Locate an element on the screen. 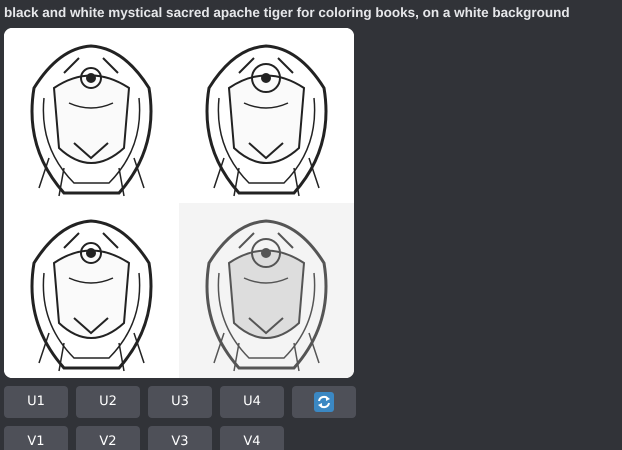  variation-button: U2 is located at coordinates (108, 402).